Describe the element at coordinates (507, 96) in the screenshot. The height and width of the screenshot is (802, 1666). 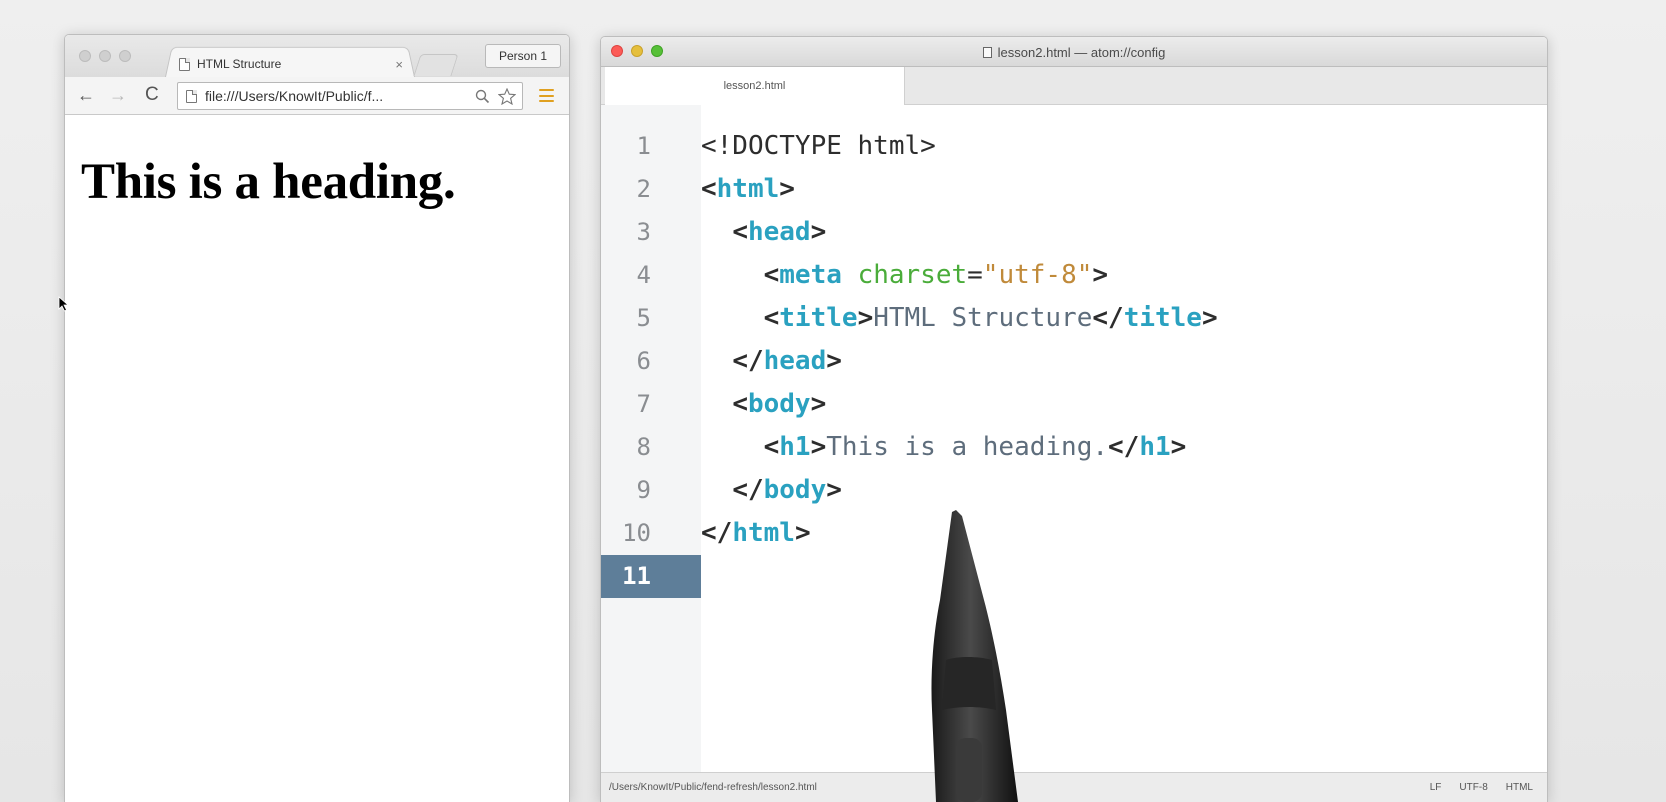
I see `bookmark-star-icon` at that location.